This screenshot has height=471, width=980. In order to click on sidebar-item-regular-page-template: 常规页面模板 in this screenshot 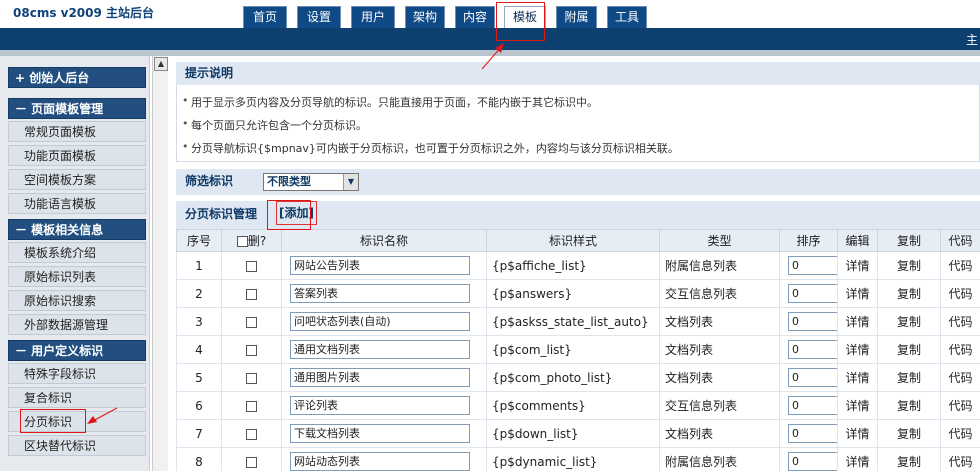, I will do `click(77, 131)`.